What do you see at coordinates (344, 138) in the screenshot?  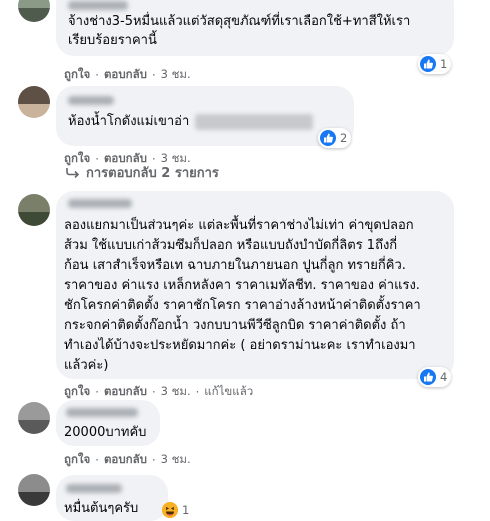 I see `reaction-count: 2` at bounding box center [344, 138].